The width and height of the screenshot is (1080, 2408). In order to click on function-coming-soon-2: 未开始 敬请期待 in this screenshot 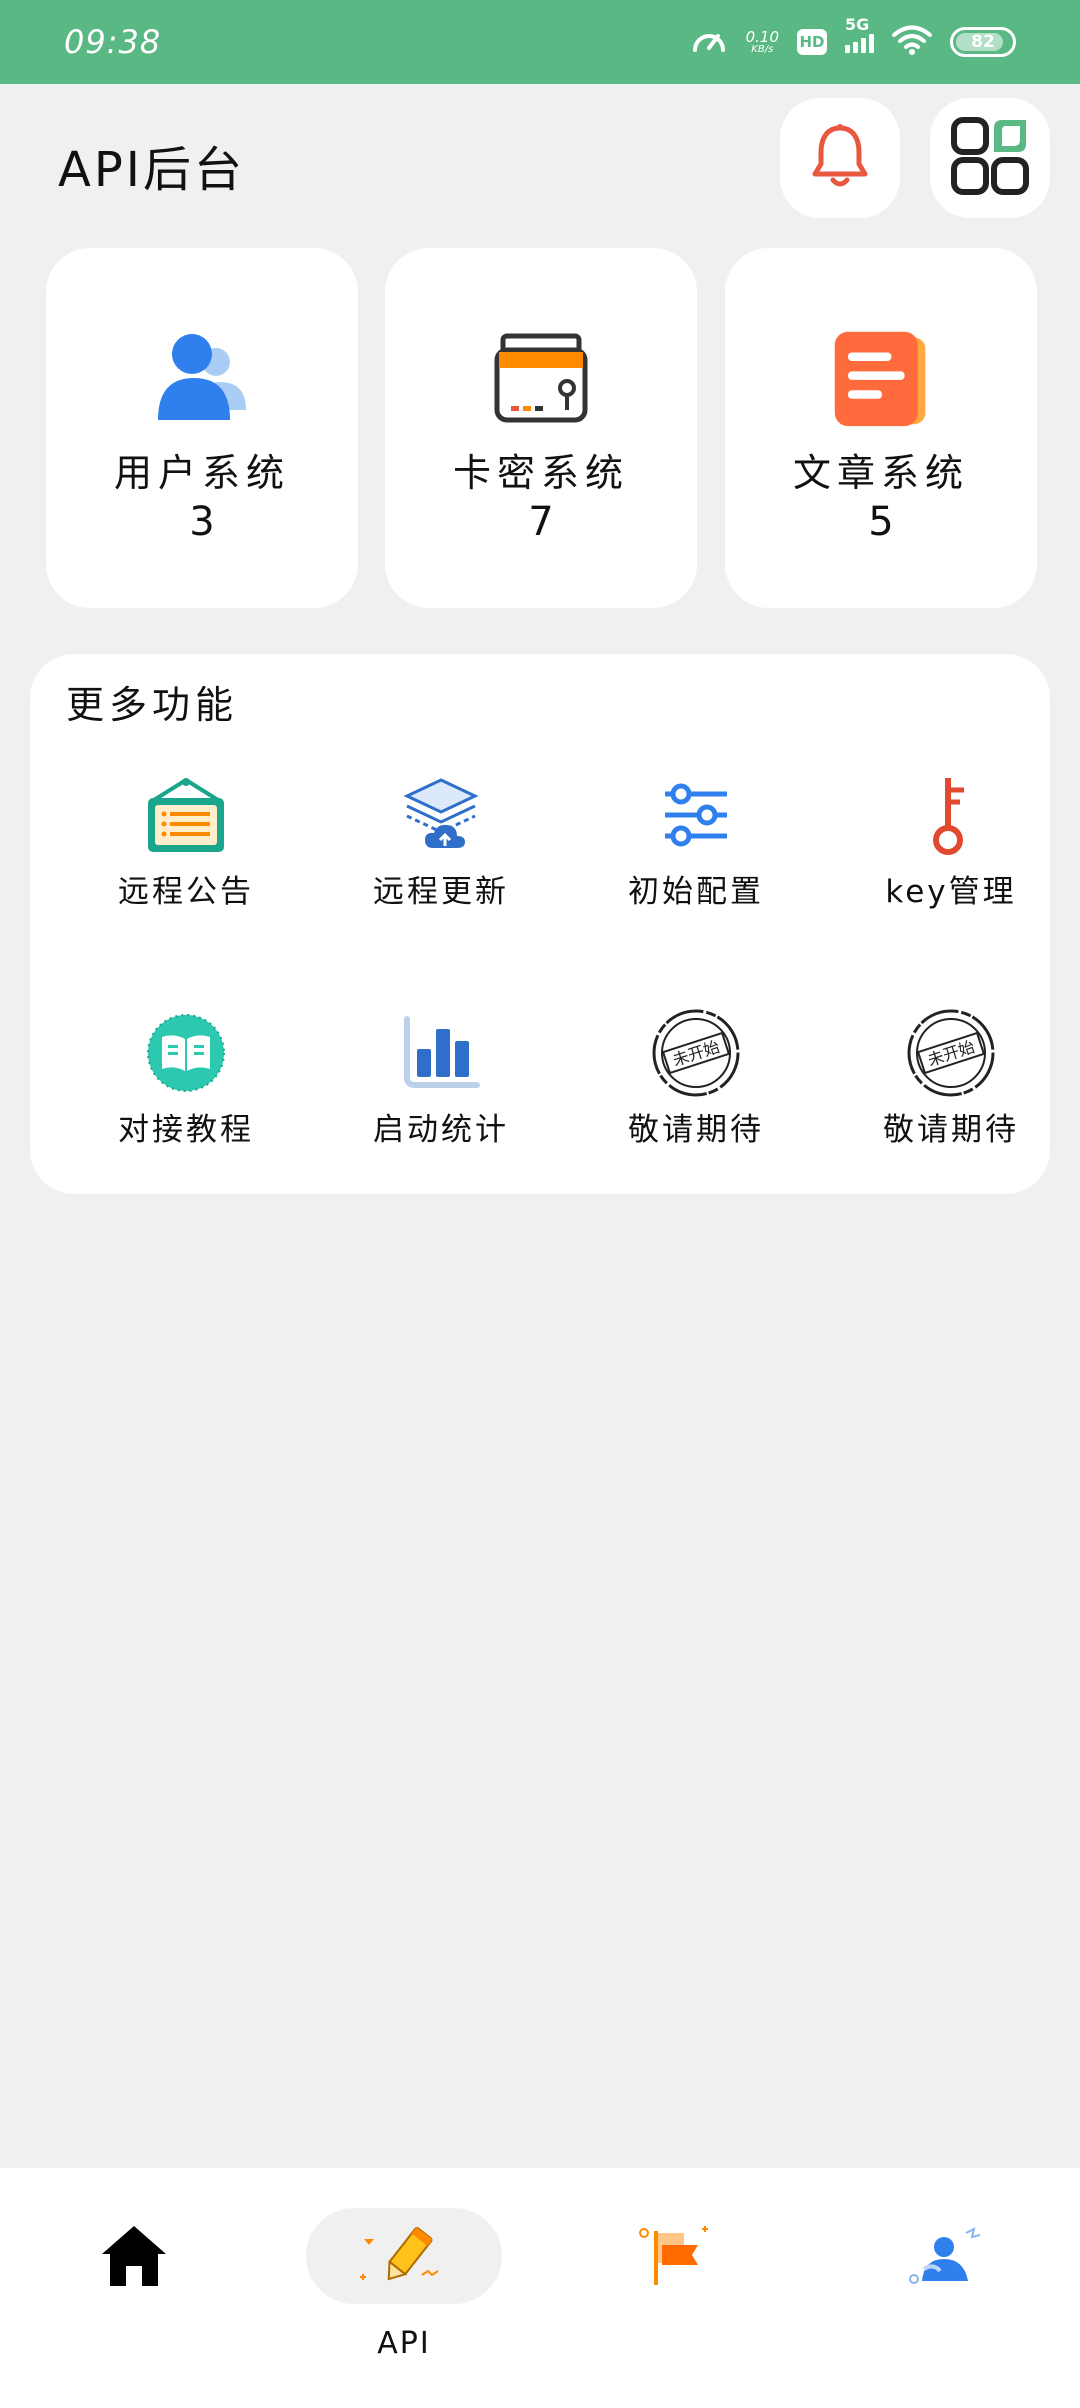, I will do `click(951, 1079)`.